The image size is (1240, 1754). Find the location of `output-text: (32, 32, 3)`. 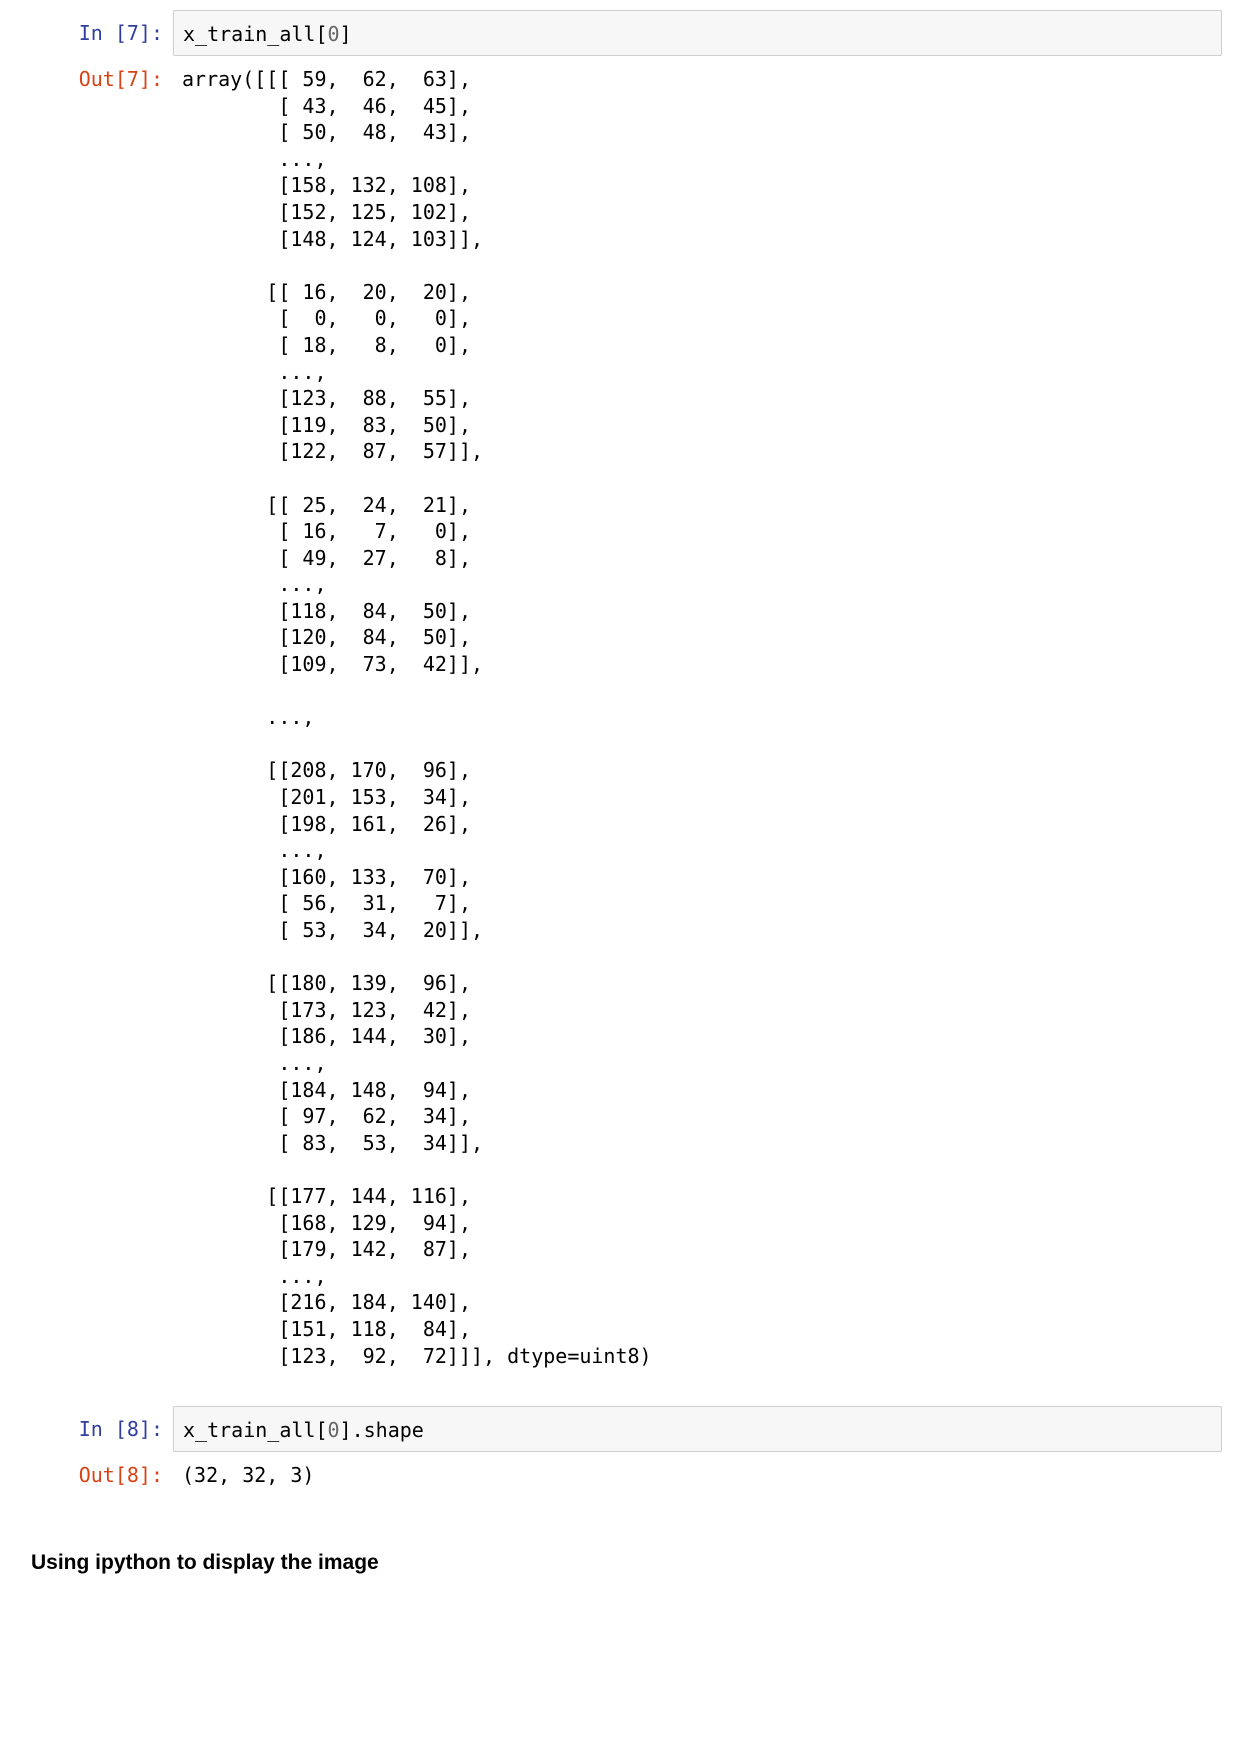

output-text: (32, 32, 3) is located at coordinates (248, 1475).